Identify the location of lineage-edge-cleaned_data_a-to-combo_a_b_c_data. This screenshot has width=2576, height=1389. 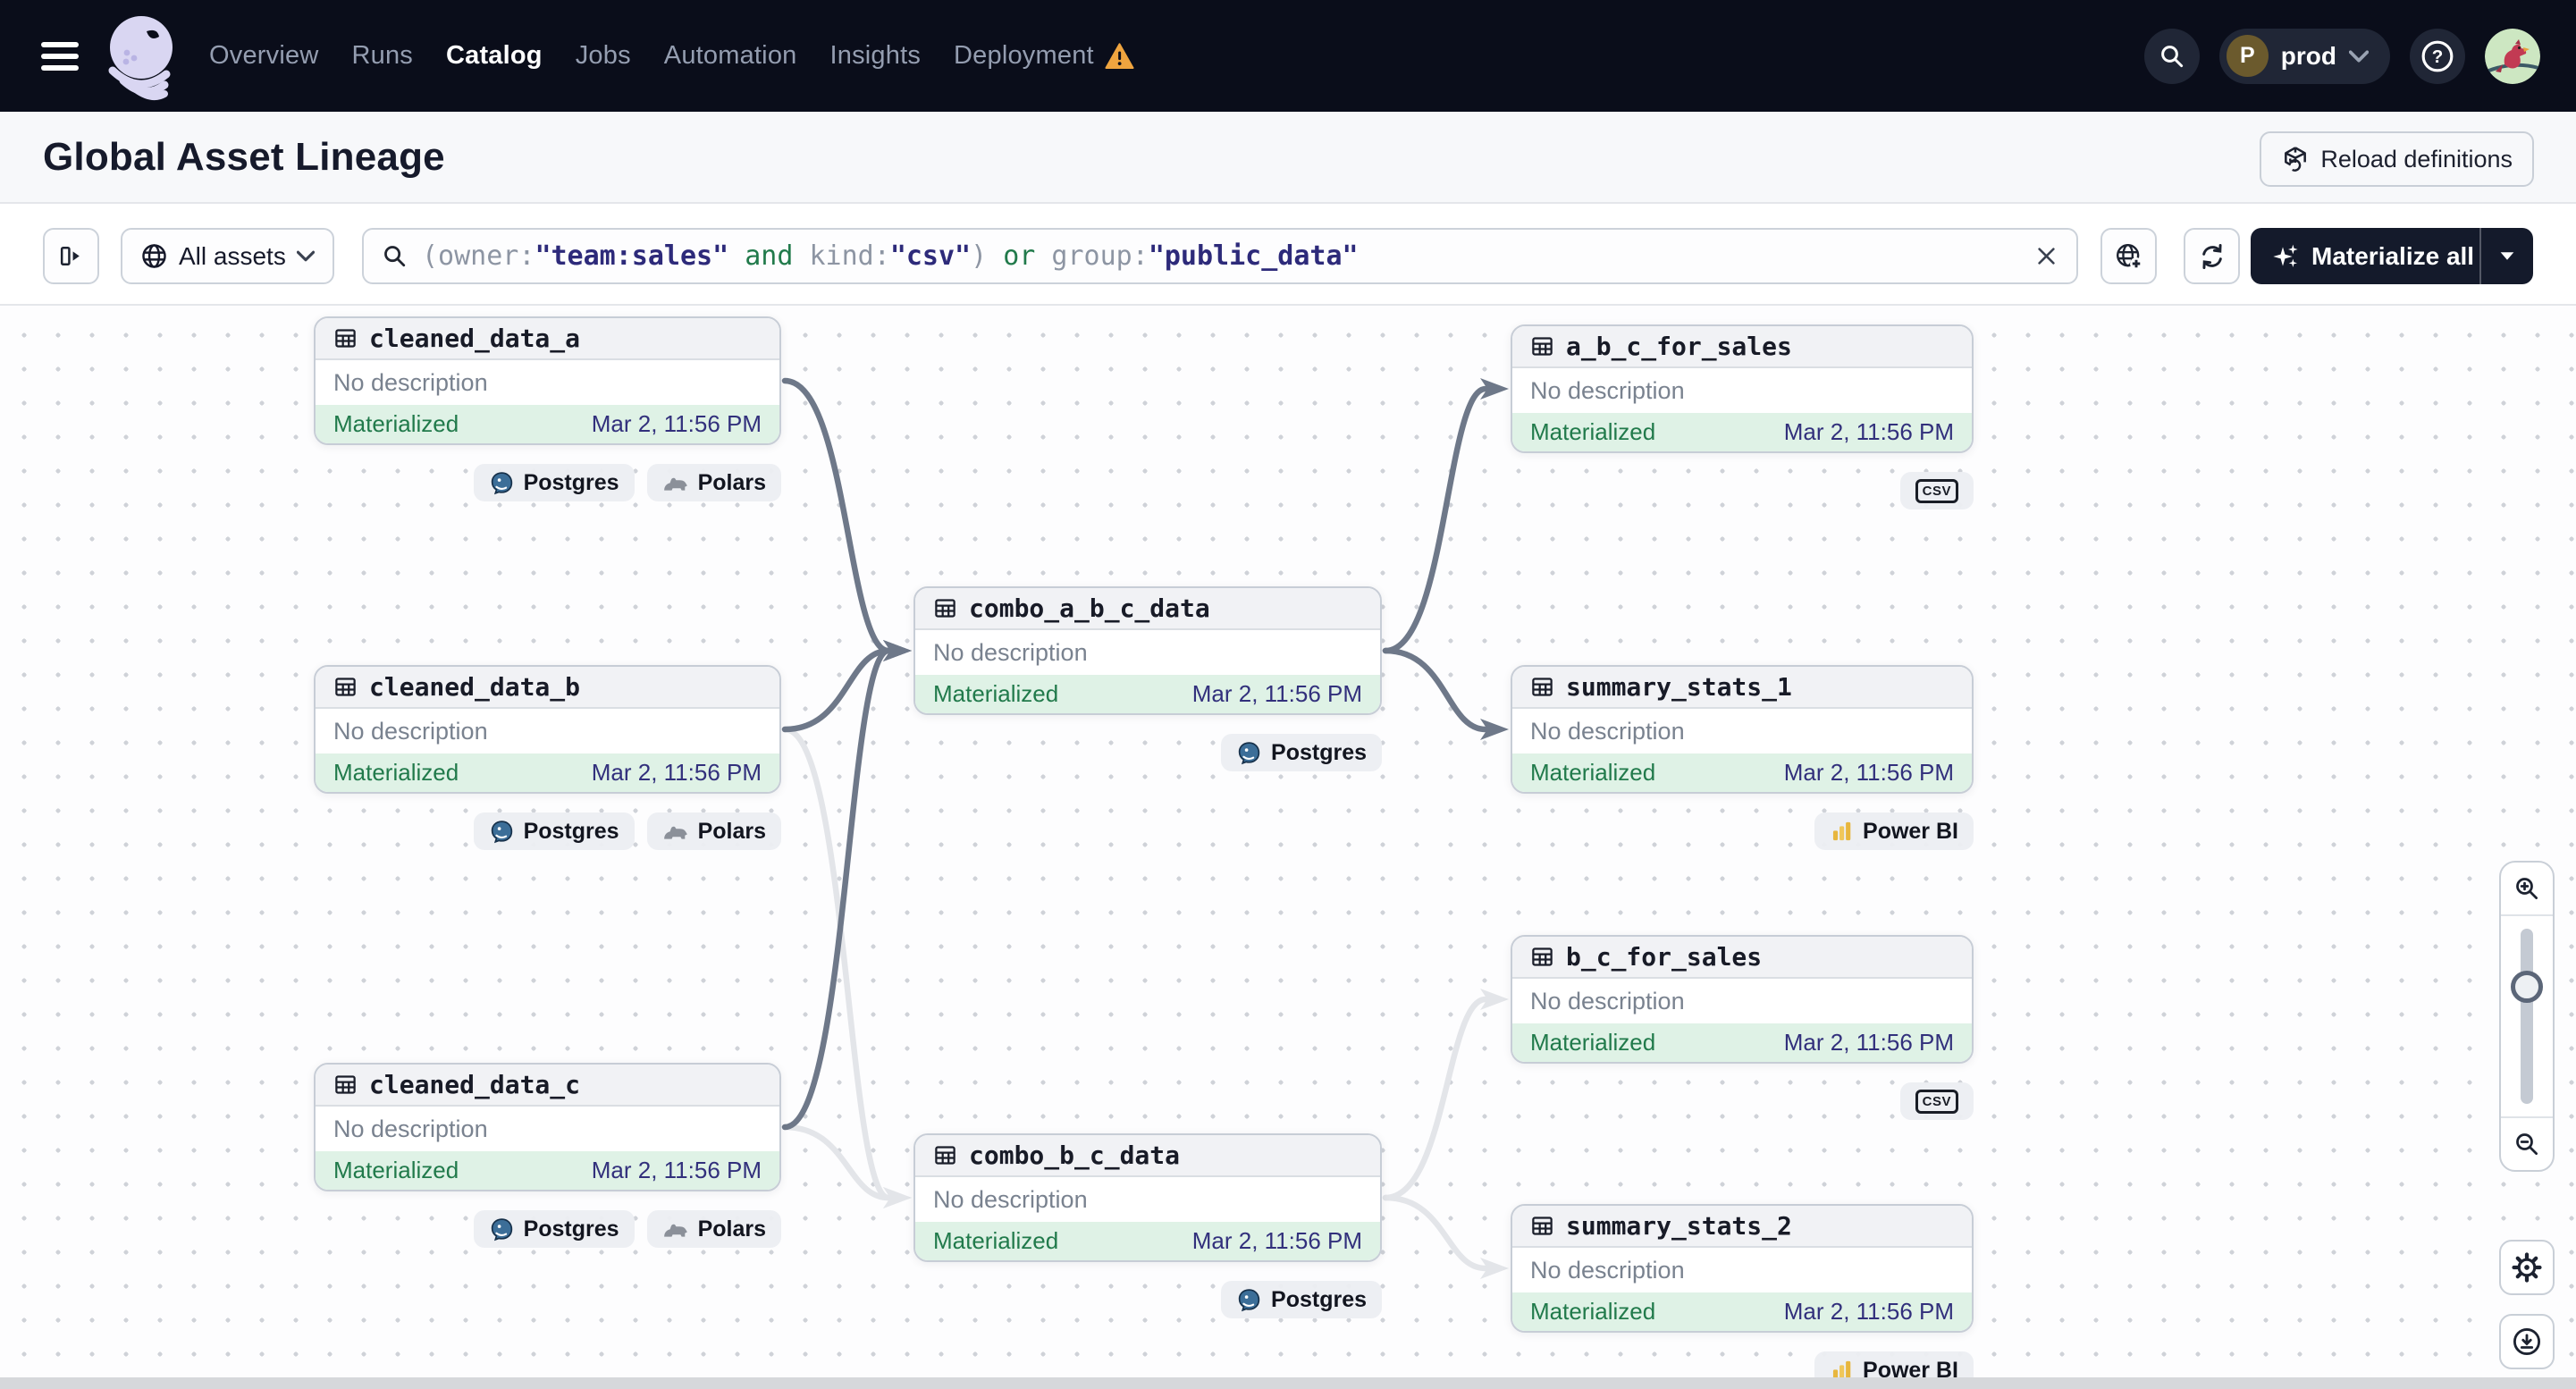
(847, 519).